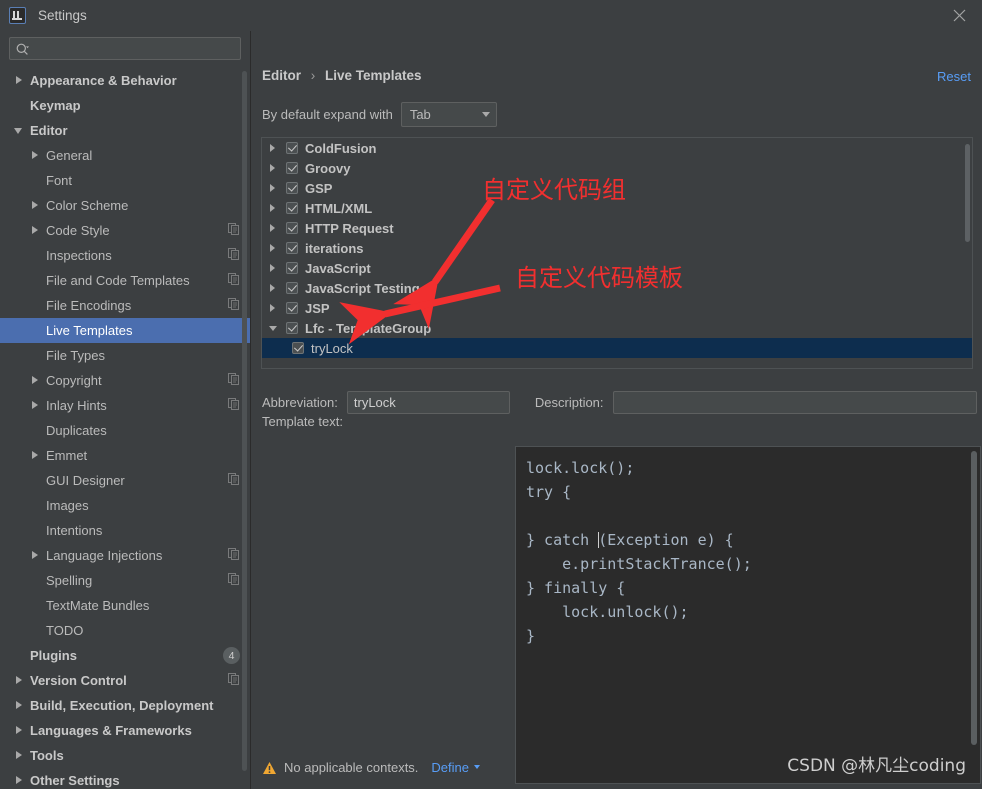 Image resolution: width=982 pixels, height=789 pixels. Describe the element at coordinates (954, 76) in the screenshot. I see `reset-link: Reset` at that location.